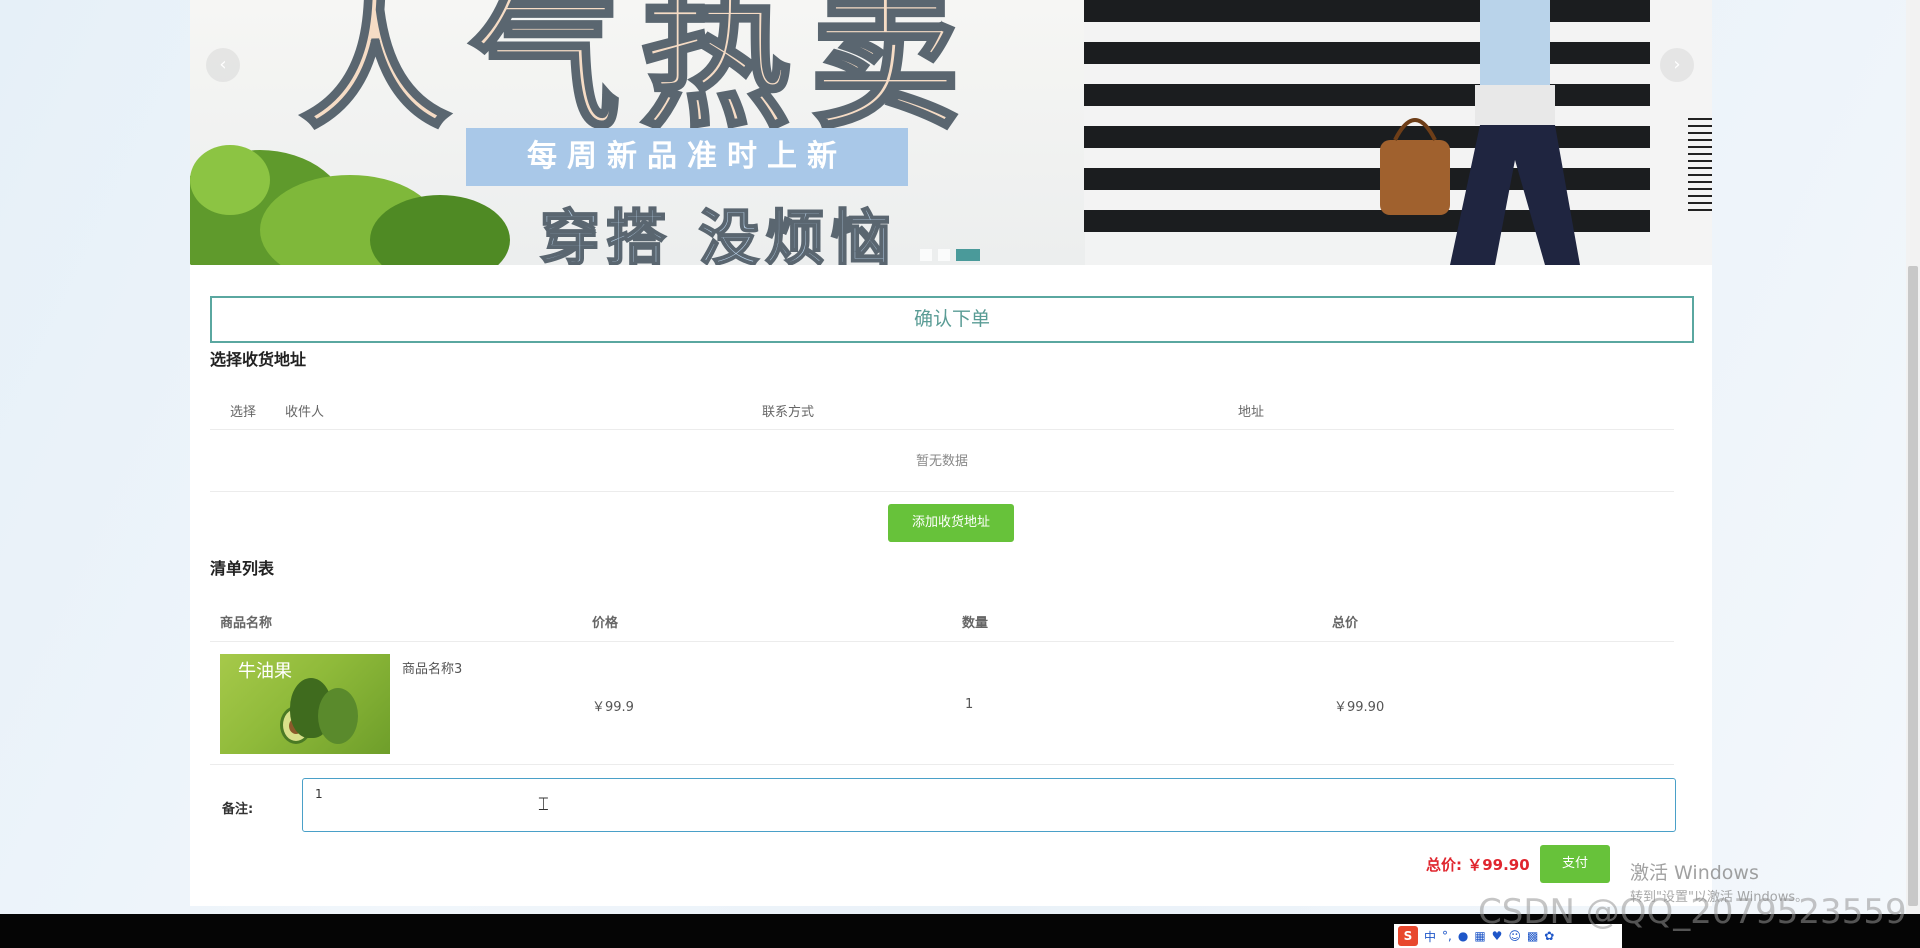  What do you see at coordinates (1345, 623) in the screenshot?
I see `column-total: 总价` at bounding box center [1345, 623].